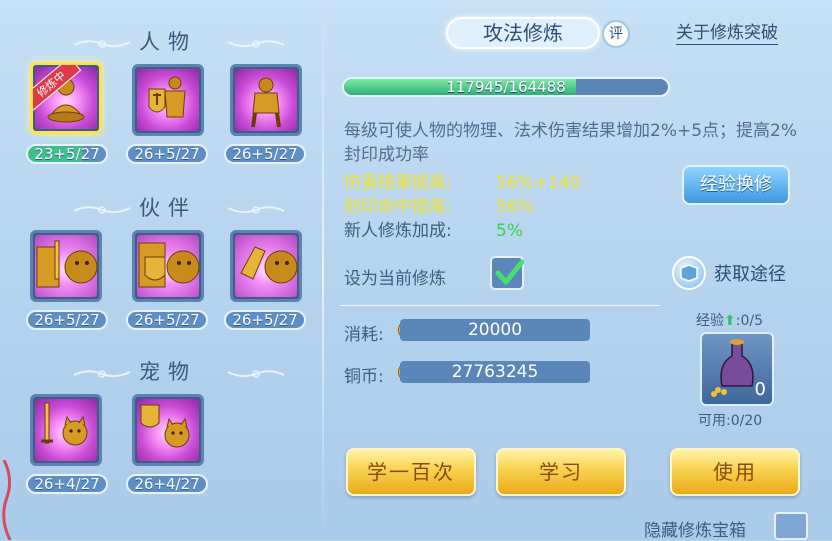 The height and width of the screenshot is (541, 832). What do you see at coordinates (323, 270) in the screenshot?
I see `panel-divider` at bounding box center [323, 270].